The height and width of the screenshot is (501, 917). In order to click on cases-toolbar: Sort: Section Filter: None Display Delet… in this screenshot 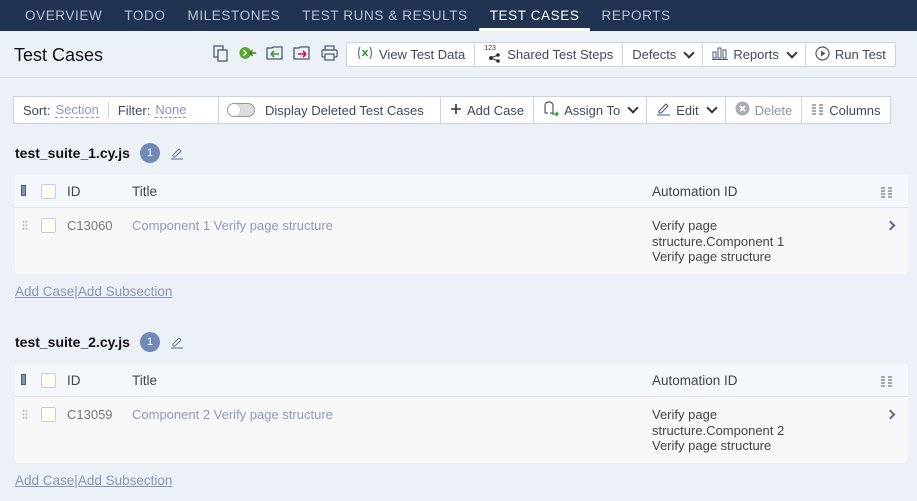, I will do `click(452, 110)`.